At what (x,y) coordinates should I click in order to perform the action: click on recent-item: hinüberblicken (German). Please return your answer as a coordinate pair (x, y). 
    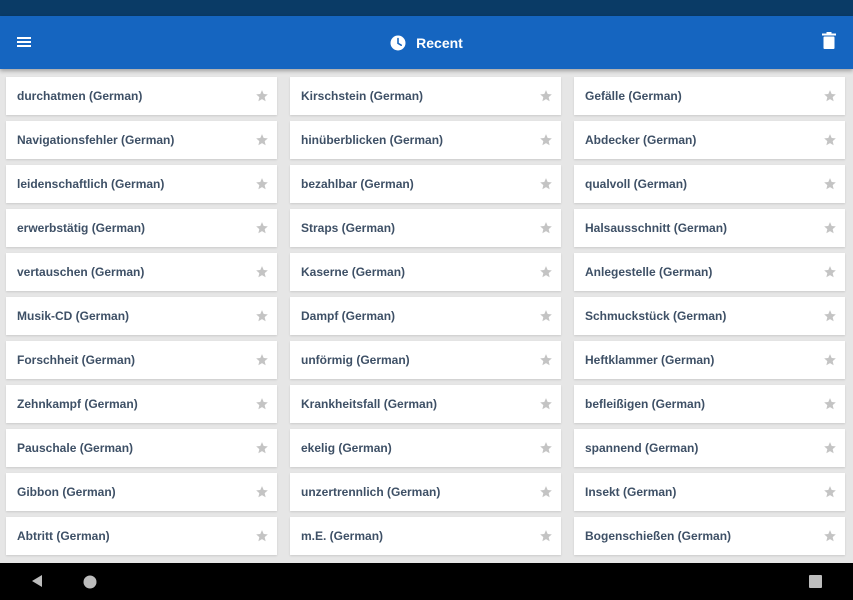
    Looking at the image, I should click on (425, 140).